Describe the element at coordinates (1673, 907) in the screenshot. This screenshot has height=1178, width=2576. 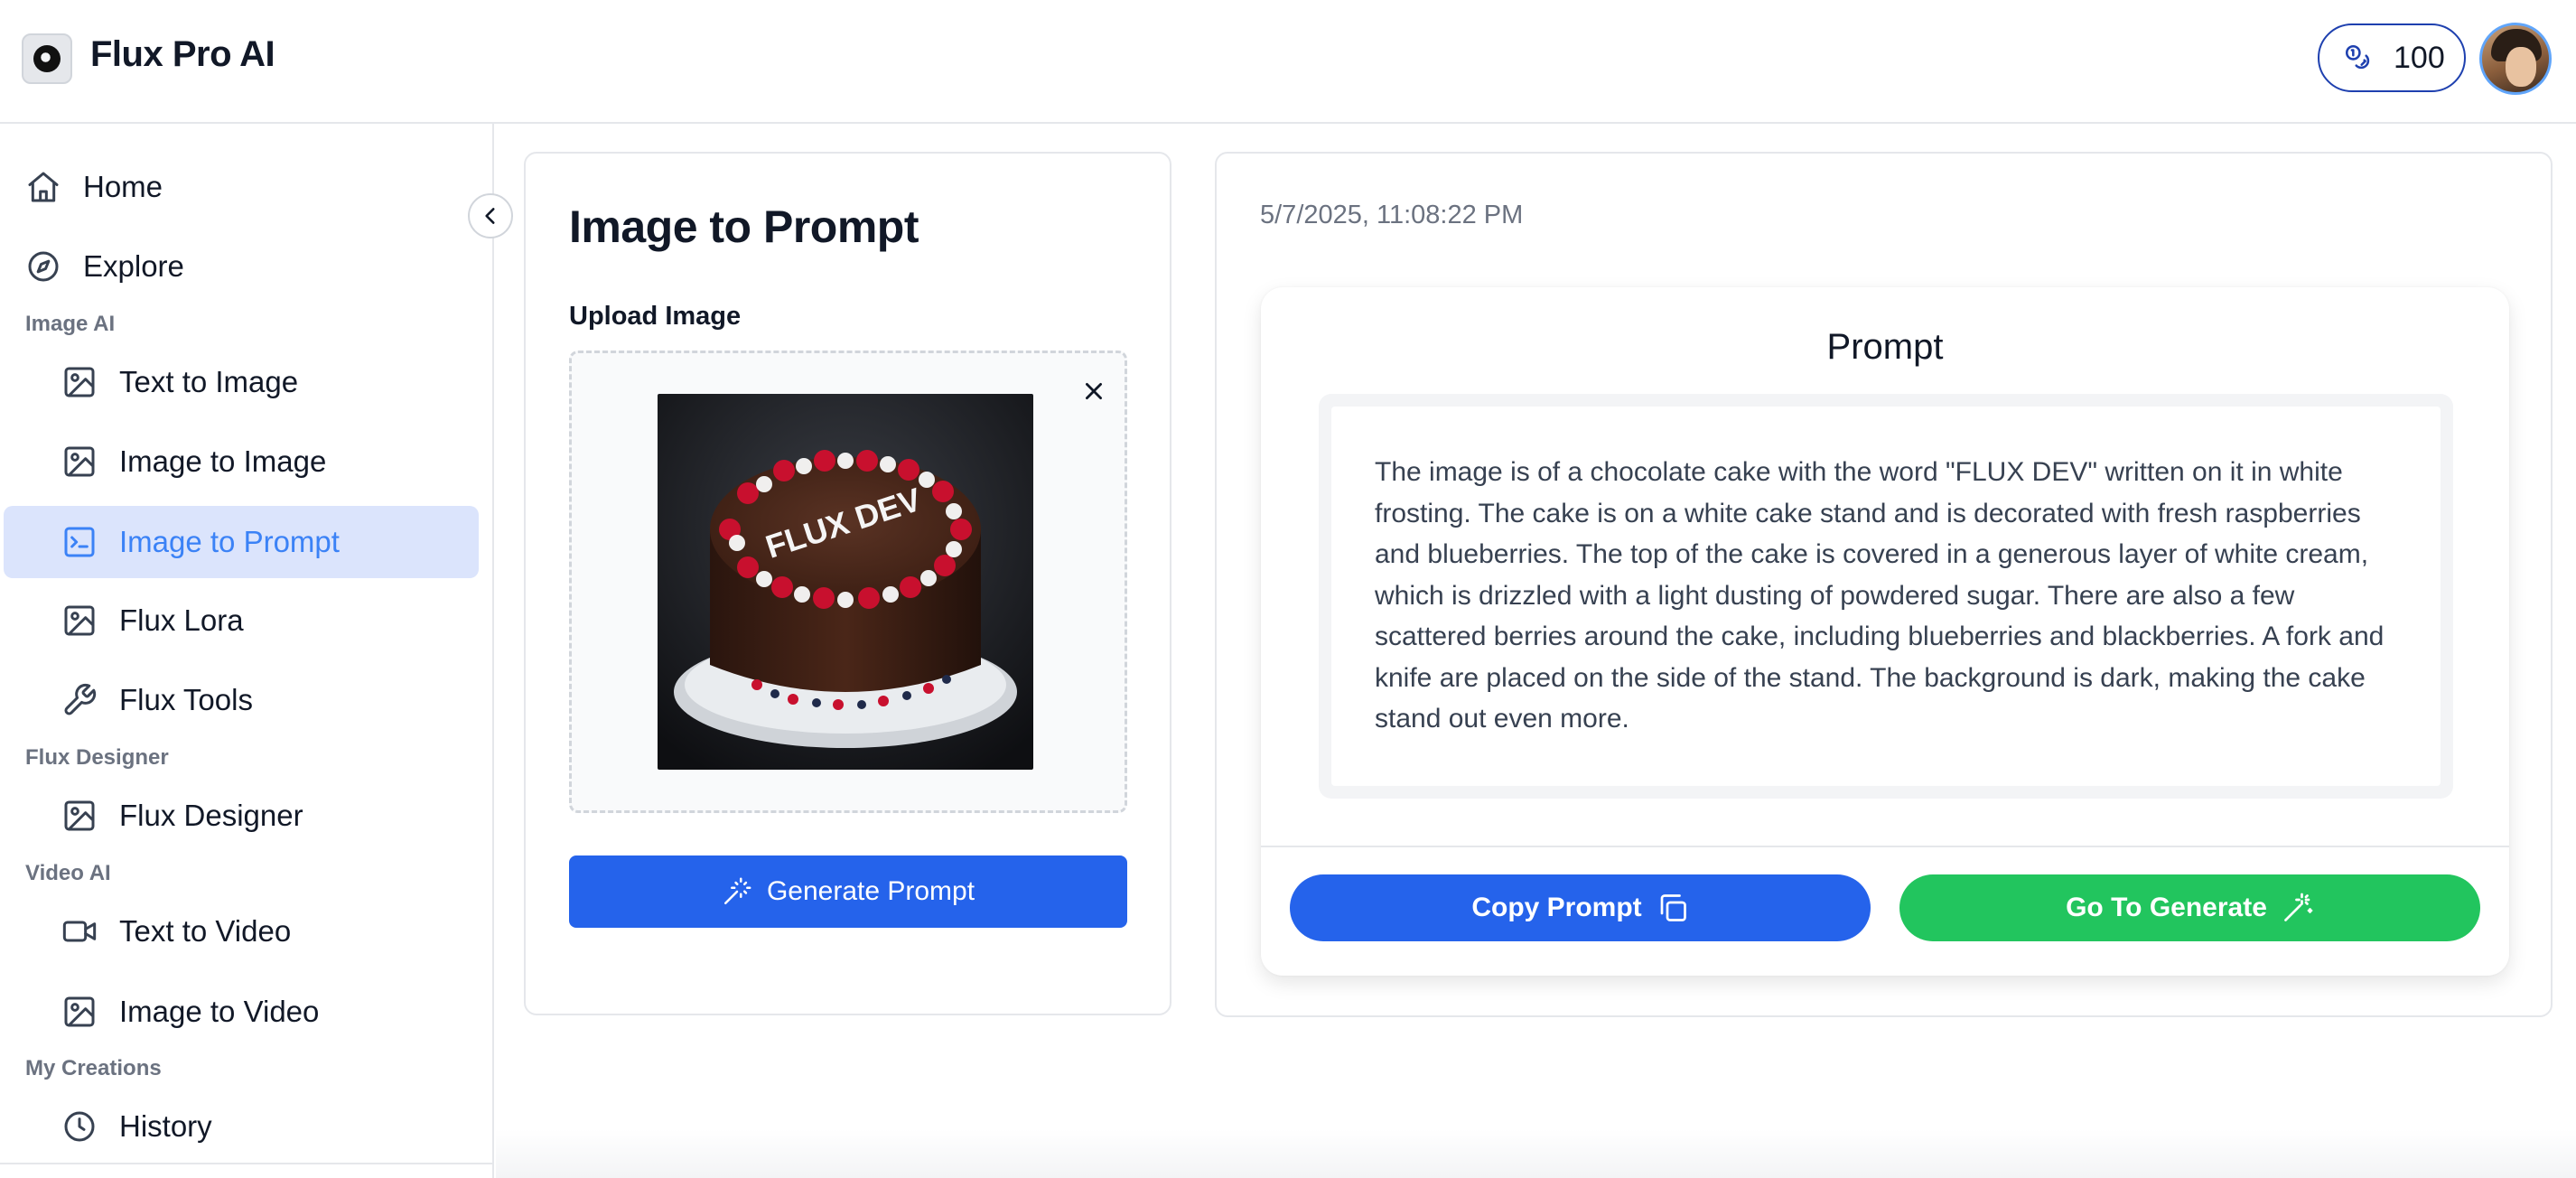
I see `copy-icon` at that location.